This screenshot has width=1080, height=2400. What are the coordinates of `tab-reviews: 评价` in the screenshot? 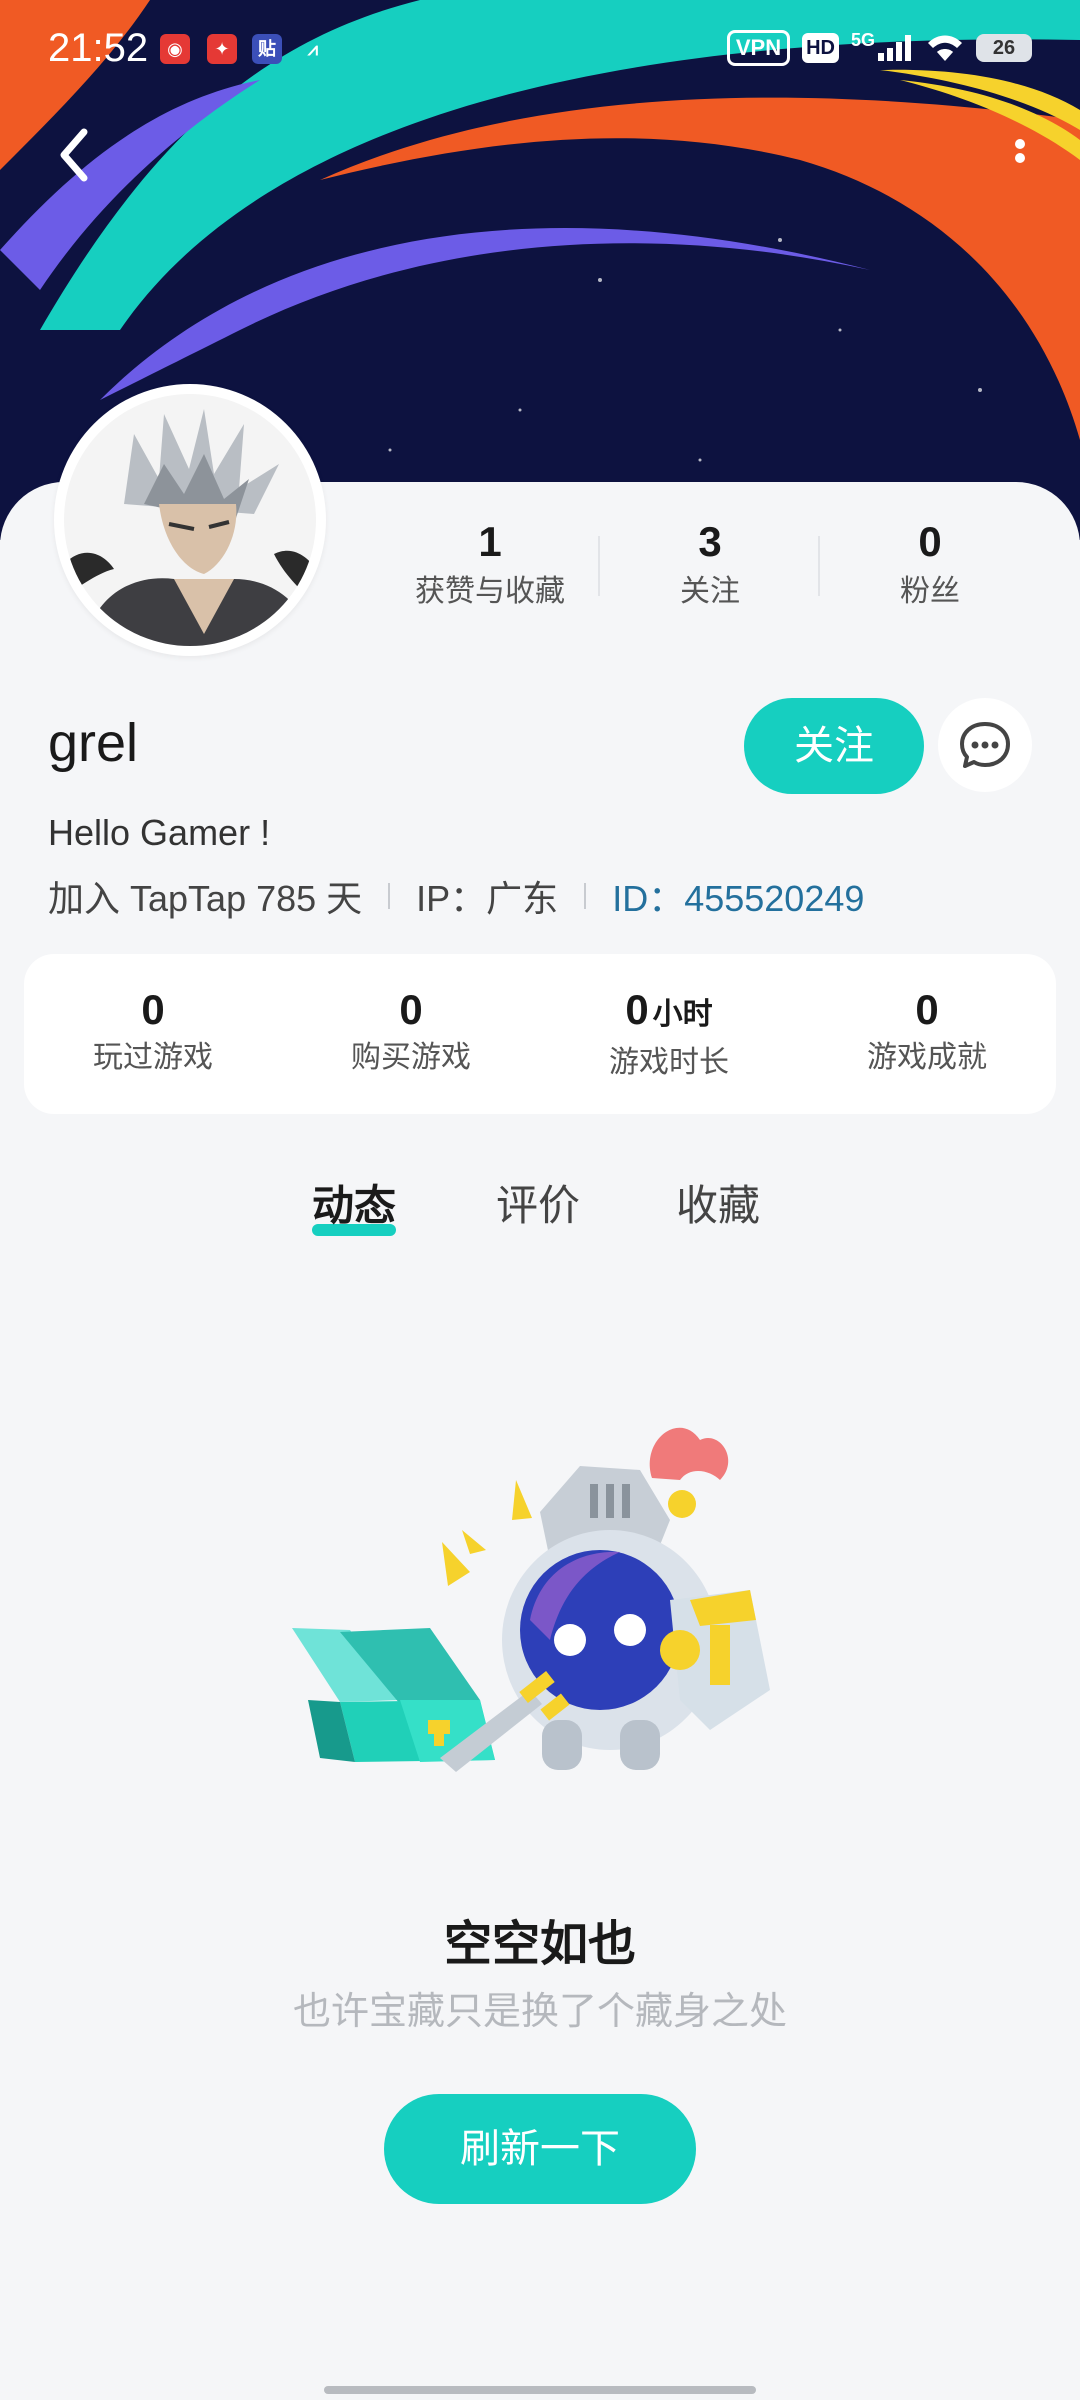 It's located at (538, 1202).